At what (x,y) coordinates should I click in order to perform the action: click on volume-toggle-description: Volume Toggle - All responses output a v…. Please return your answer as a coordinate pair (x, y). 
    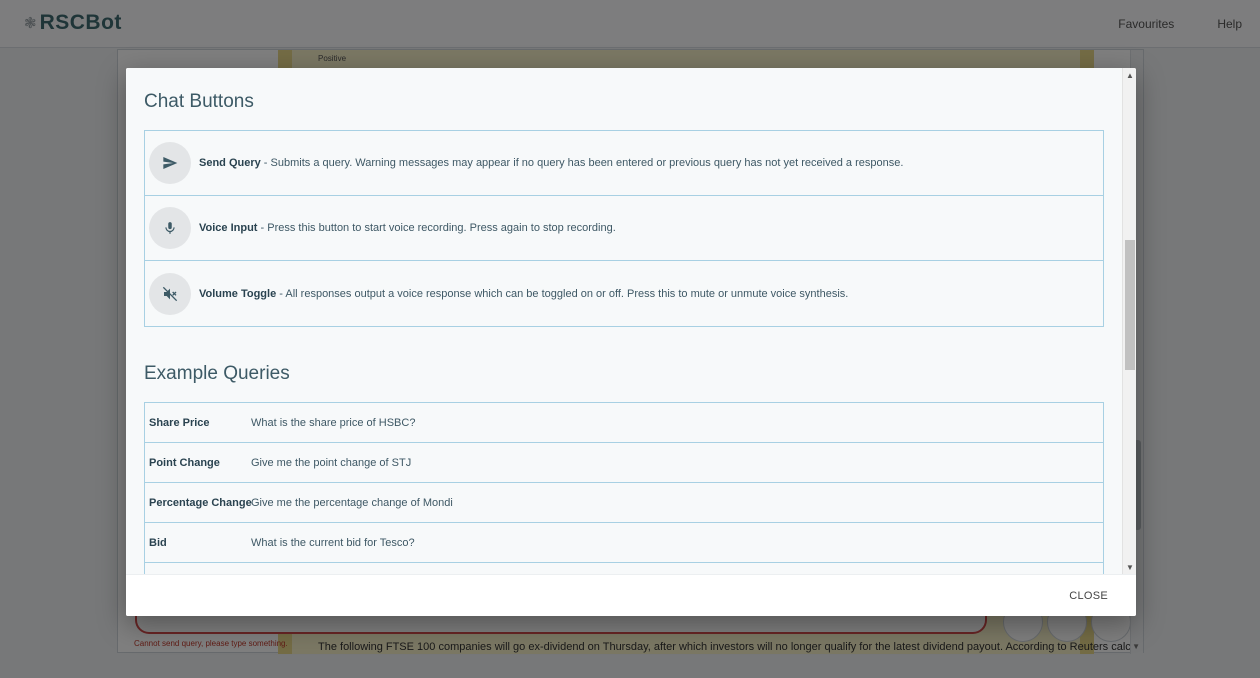
    Looking at the image, I should click on (523, 294).